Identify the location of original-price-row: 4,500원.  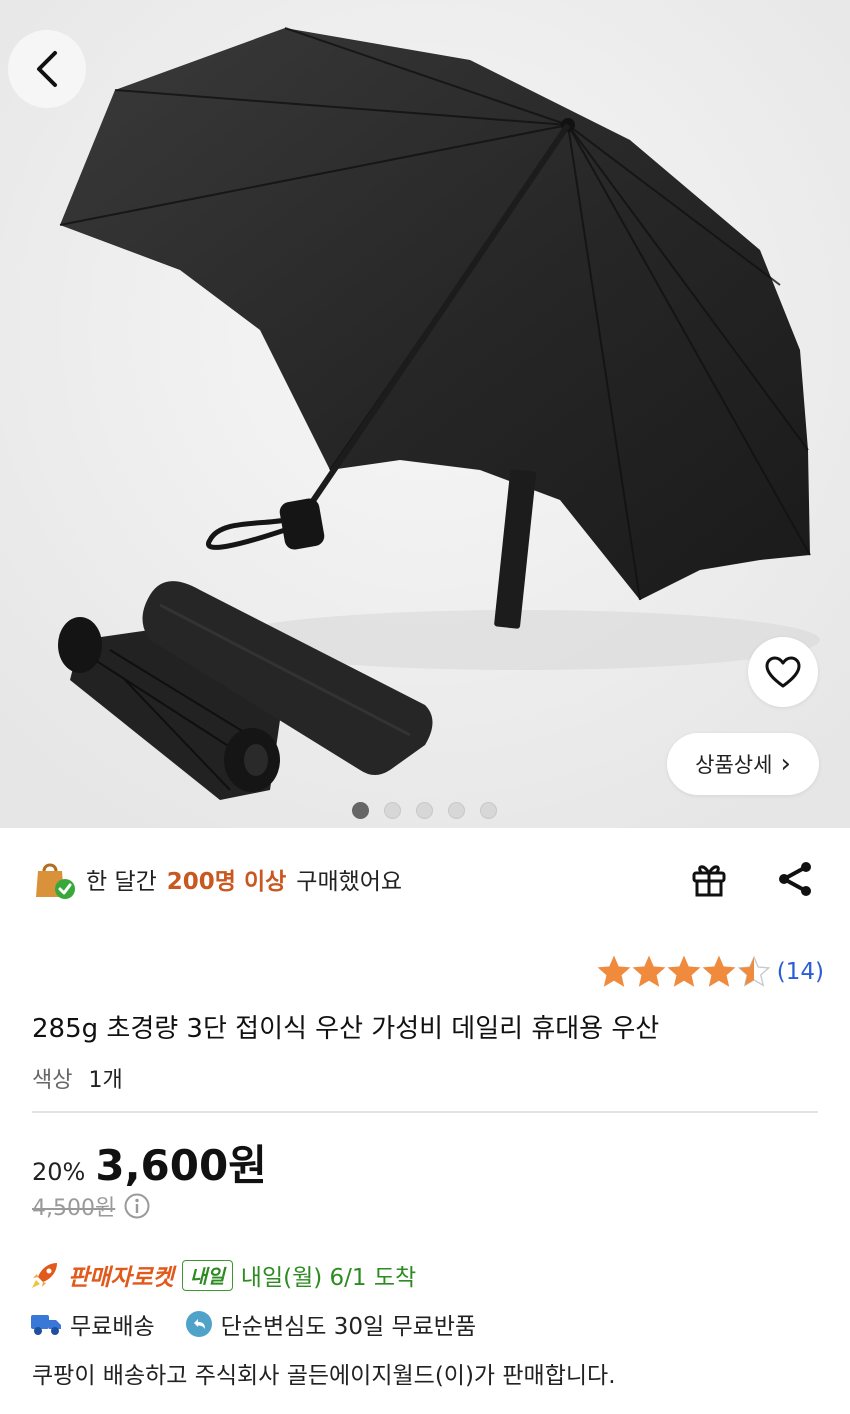
(91, 1206).